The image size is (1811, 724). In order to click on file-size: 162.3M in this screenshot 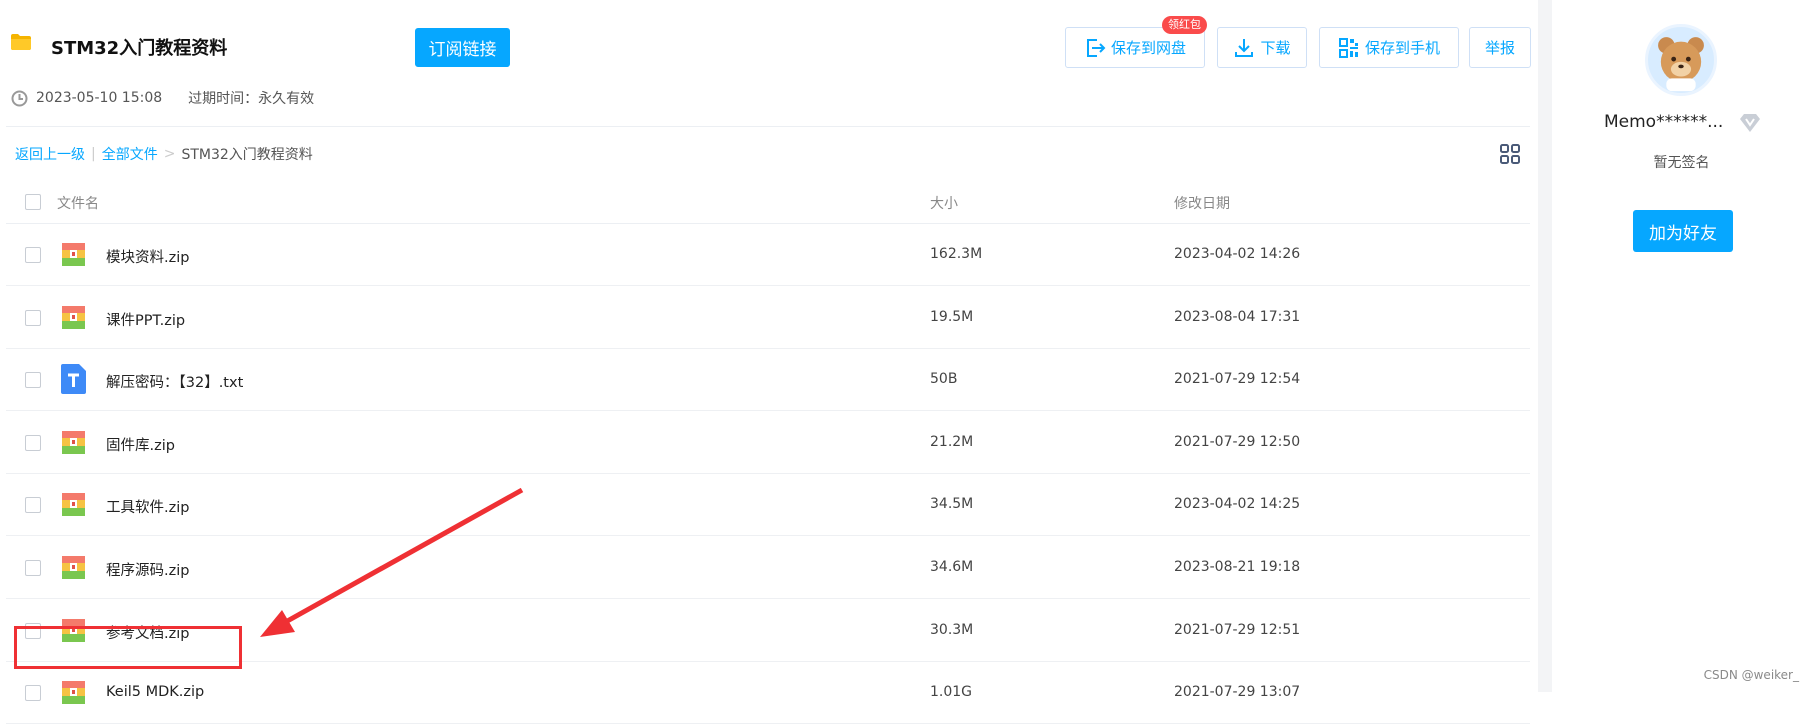, I will do `click(956, 254)`.